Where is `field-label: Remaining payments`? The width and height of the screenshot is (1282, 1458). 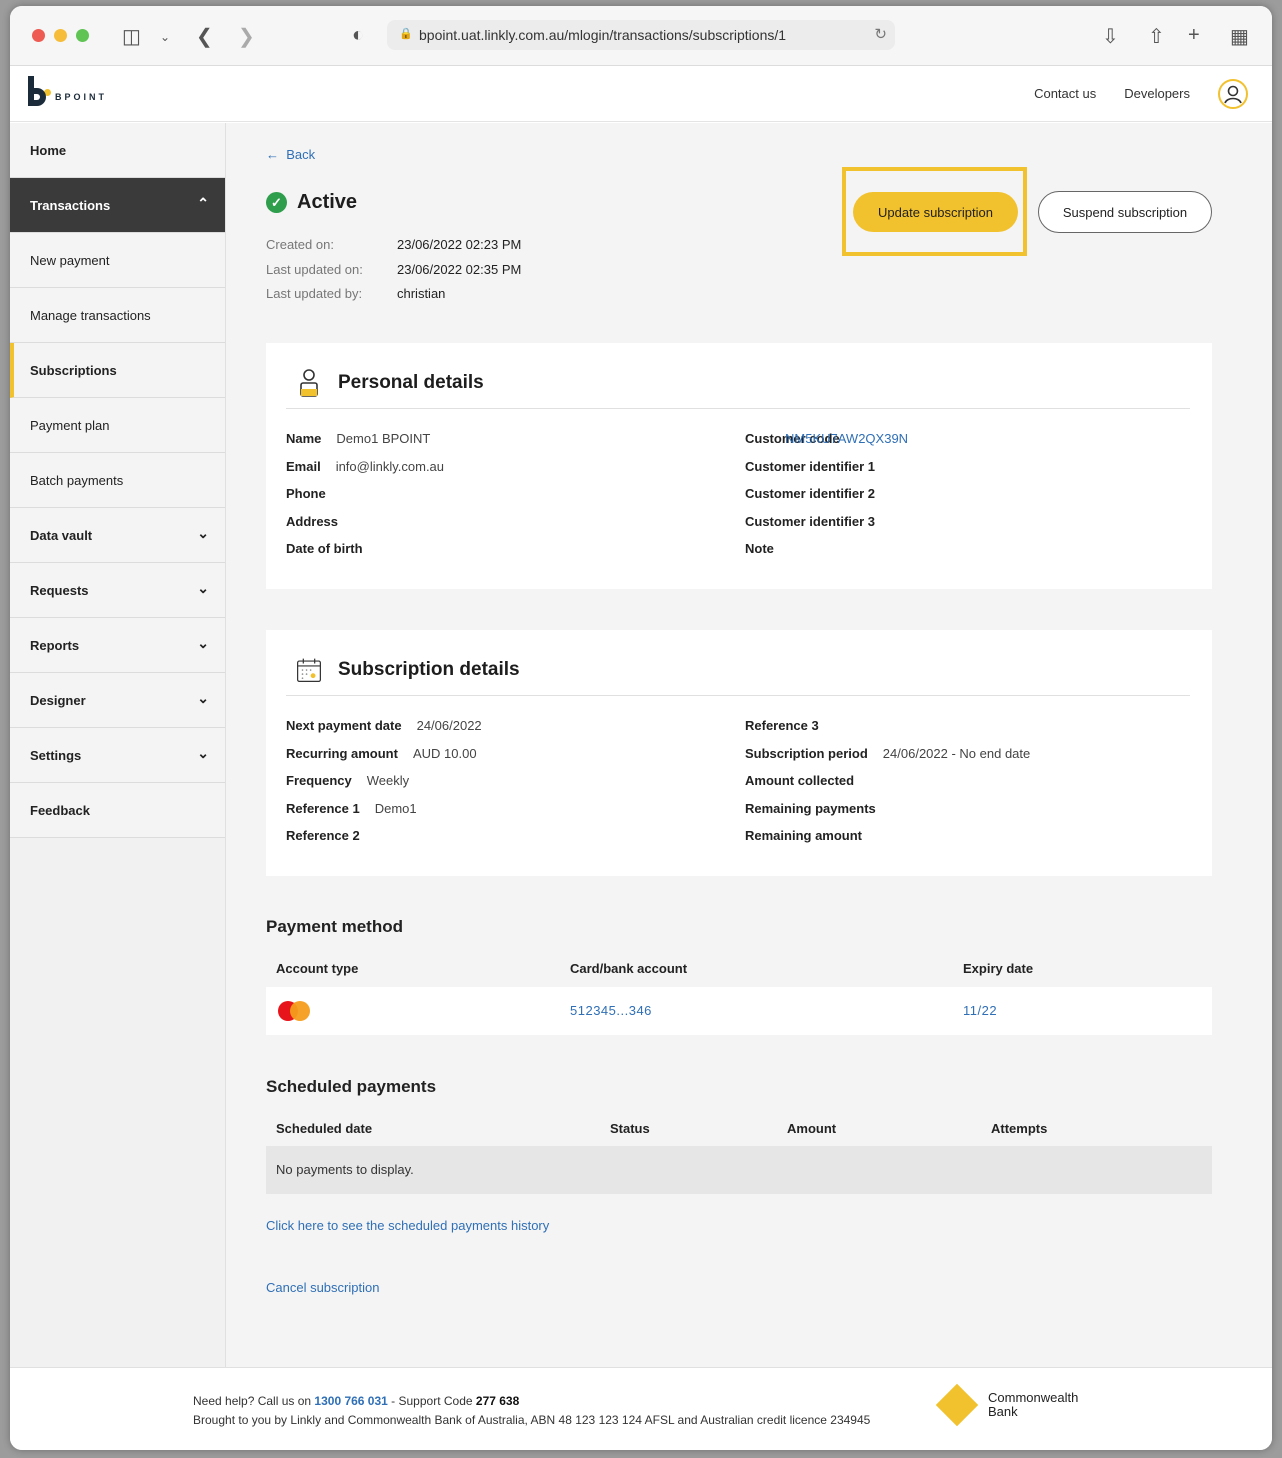 field-label: Remaining payments is located at coordinates (810, 808).